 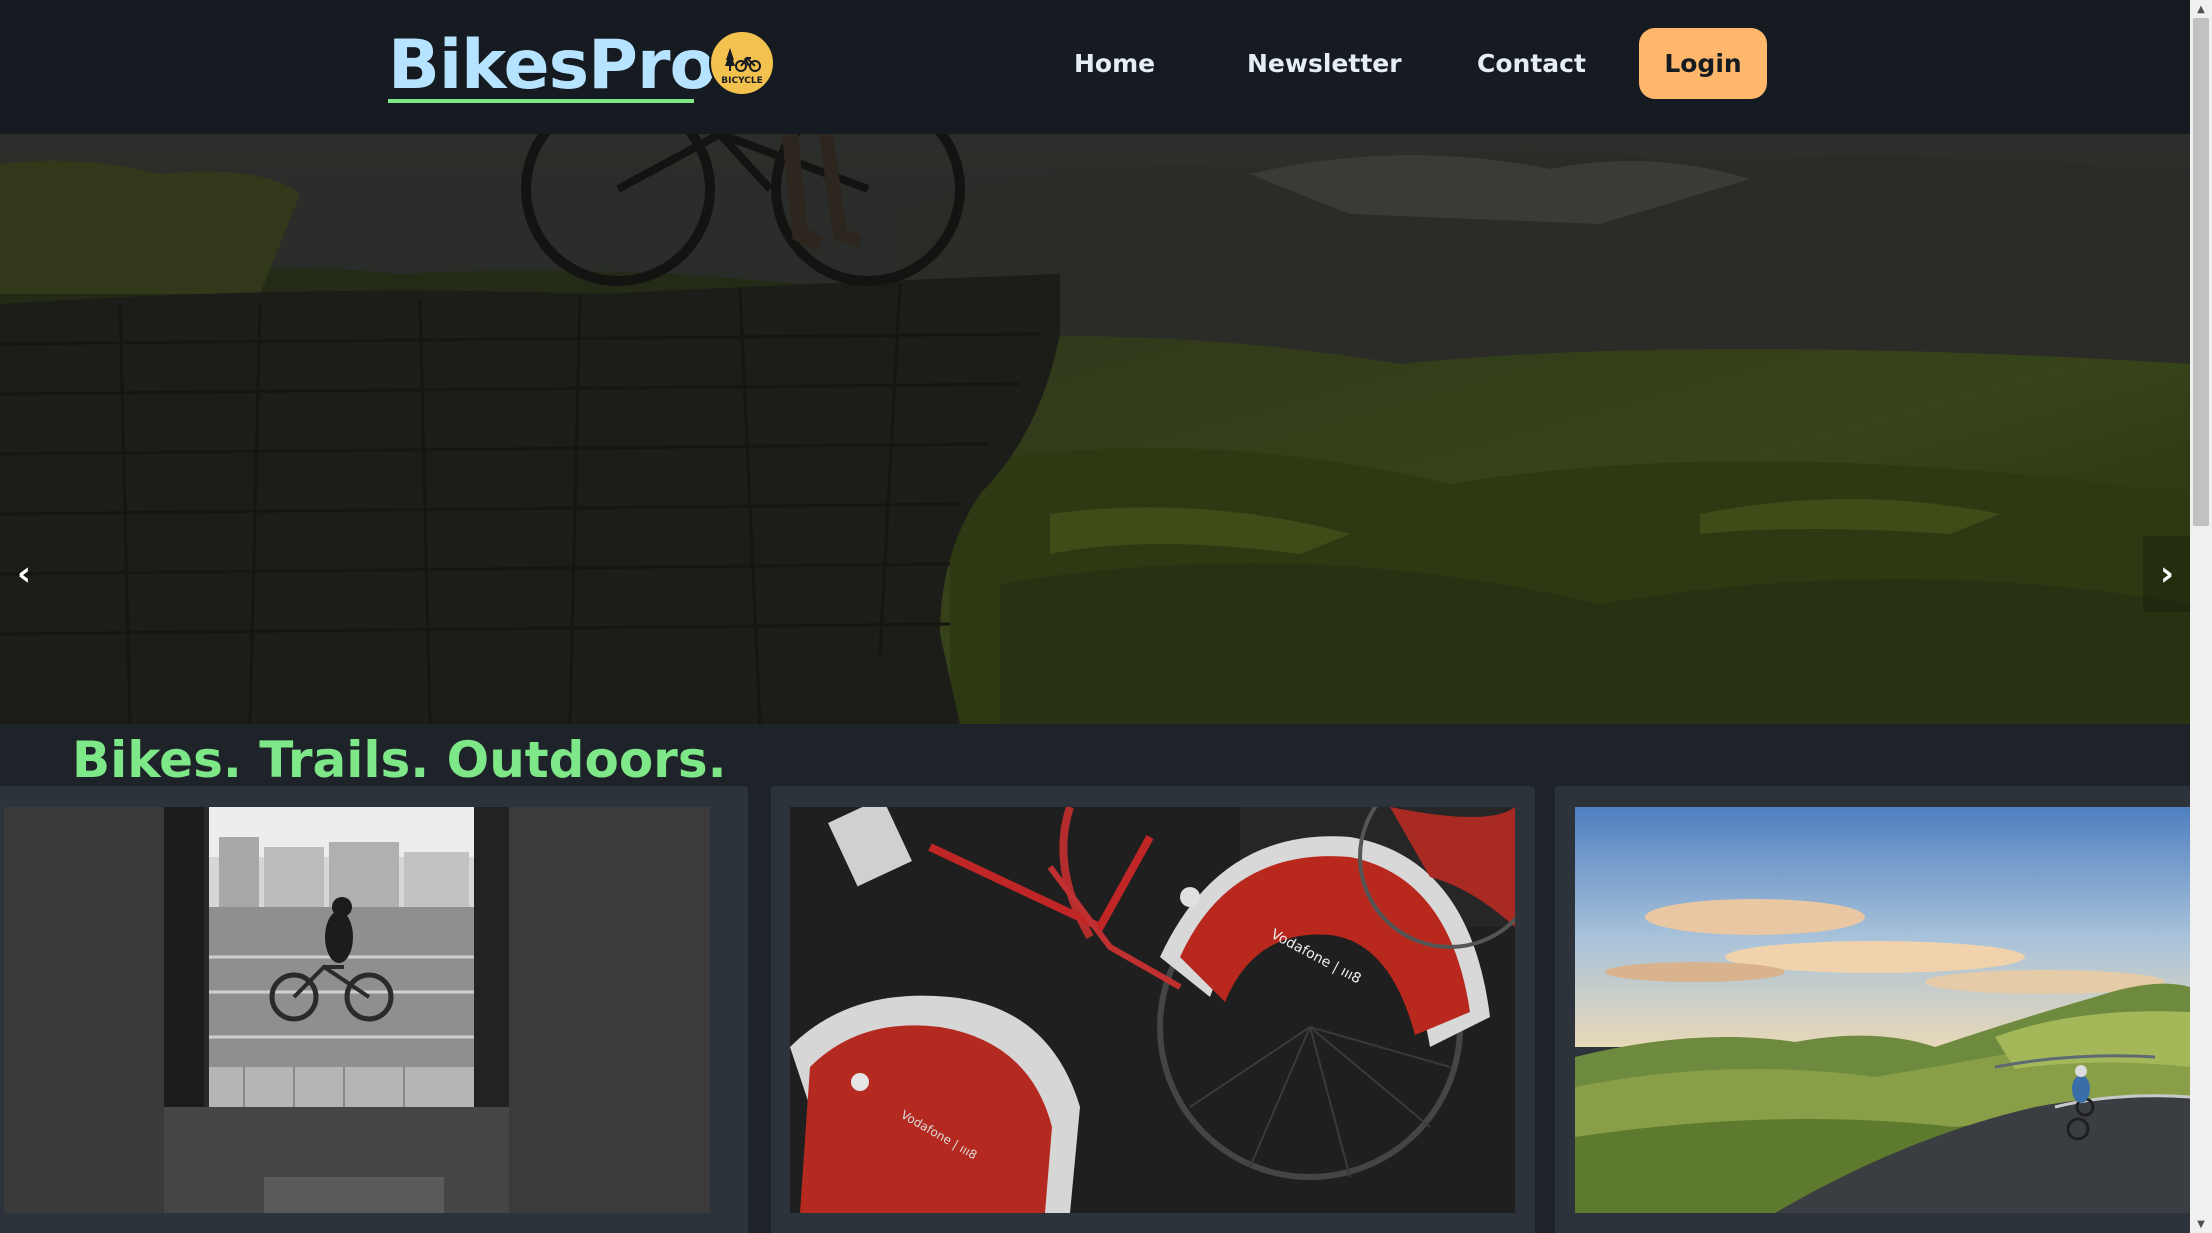 What do you see at coordinates (2201, 272) in the screenshot?
I see `scrollbar-thumb` at bounding box center [2201, 272].